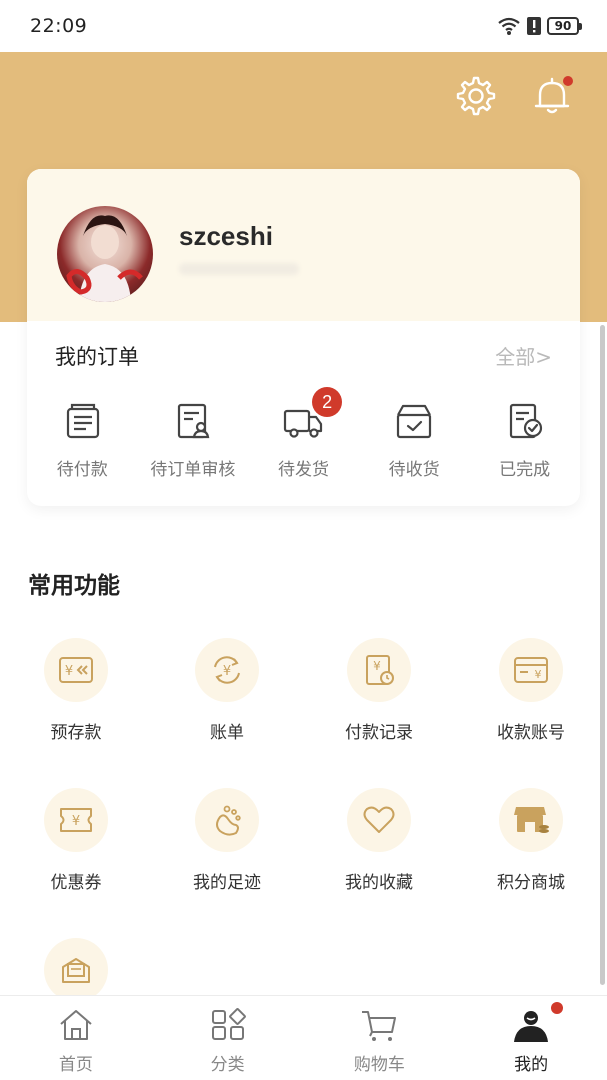 The height and width of the screenshot is (1080, 607). I want to click on profile-info: szceshi, so click(303, 245).